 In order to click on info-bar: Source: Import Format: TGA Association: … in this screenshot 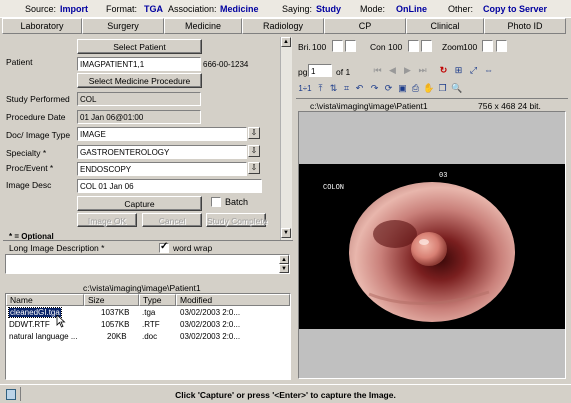, I will do `click(285, 9)`.